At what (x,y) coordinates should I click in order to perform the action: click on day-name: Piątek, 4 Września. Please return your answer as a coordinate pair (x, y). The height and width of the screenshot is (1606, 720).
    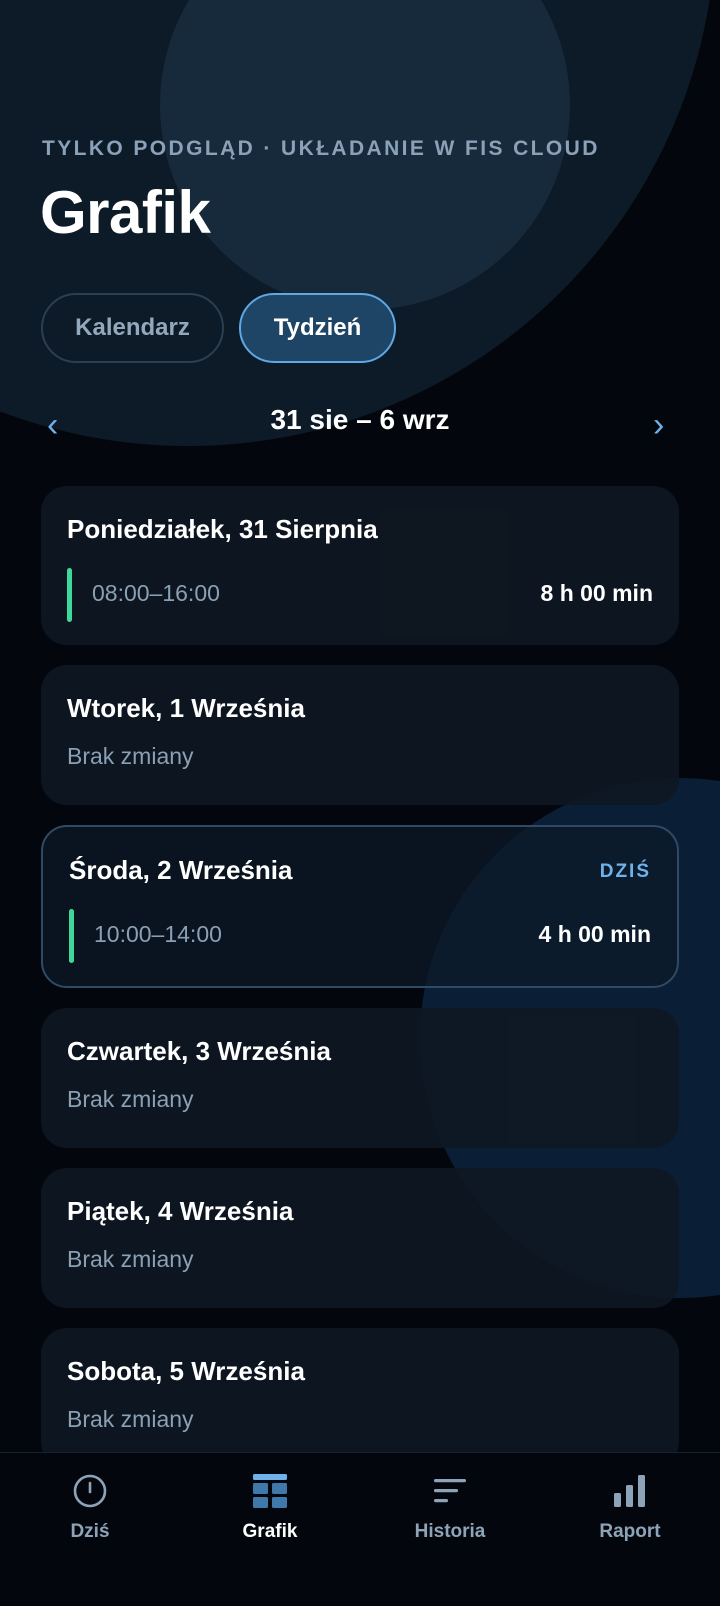
    Looking at the image, I should click on (180, 1211).